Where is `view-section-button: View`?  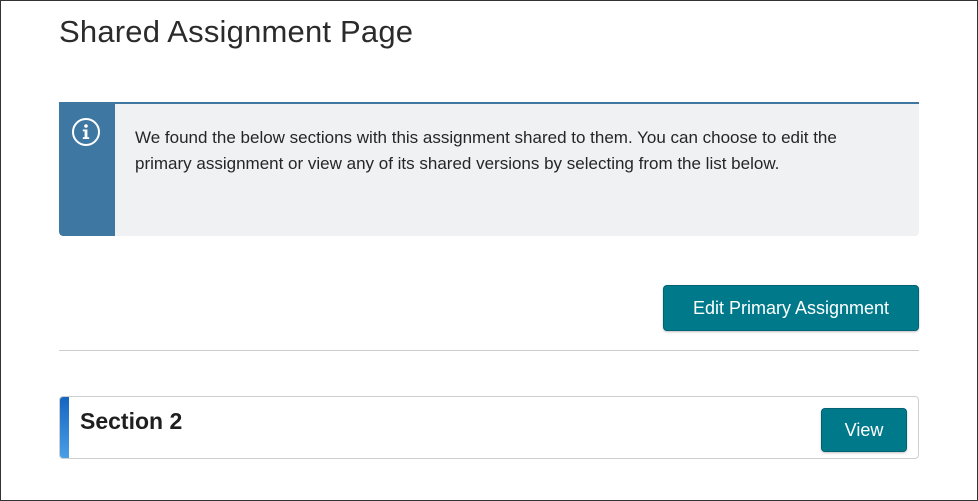 view-section-button: View is located at coordinates (864, 430).